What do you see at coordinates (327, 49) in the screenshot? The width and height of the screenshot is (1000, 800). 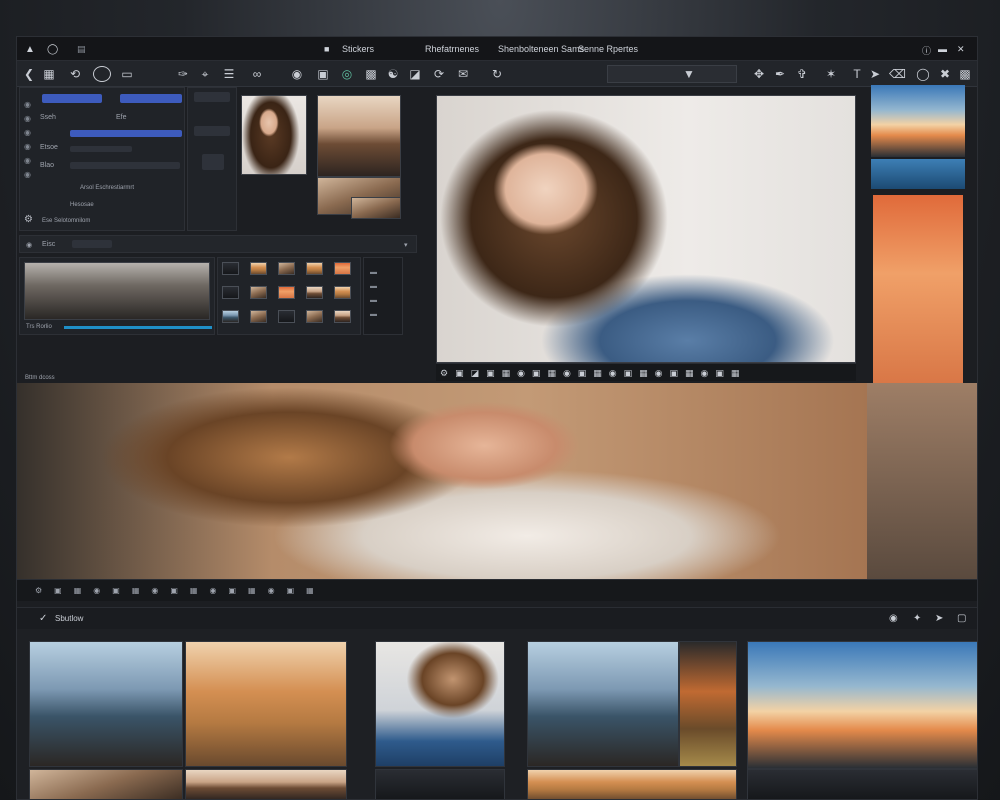 I see `sticker-icon: ■` at bounding box center [327, 49].